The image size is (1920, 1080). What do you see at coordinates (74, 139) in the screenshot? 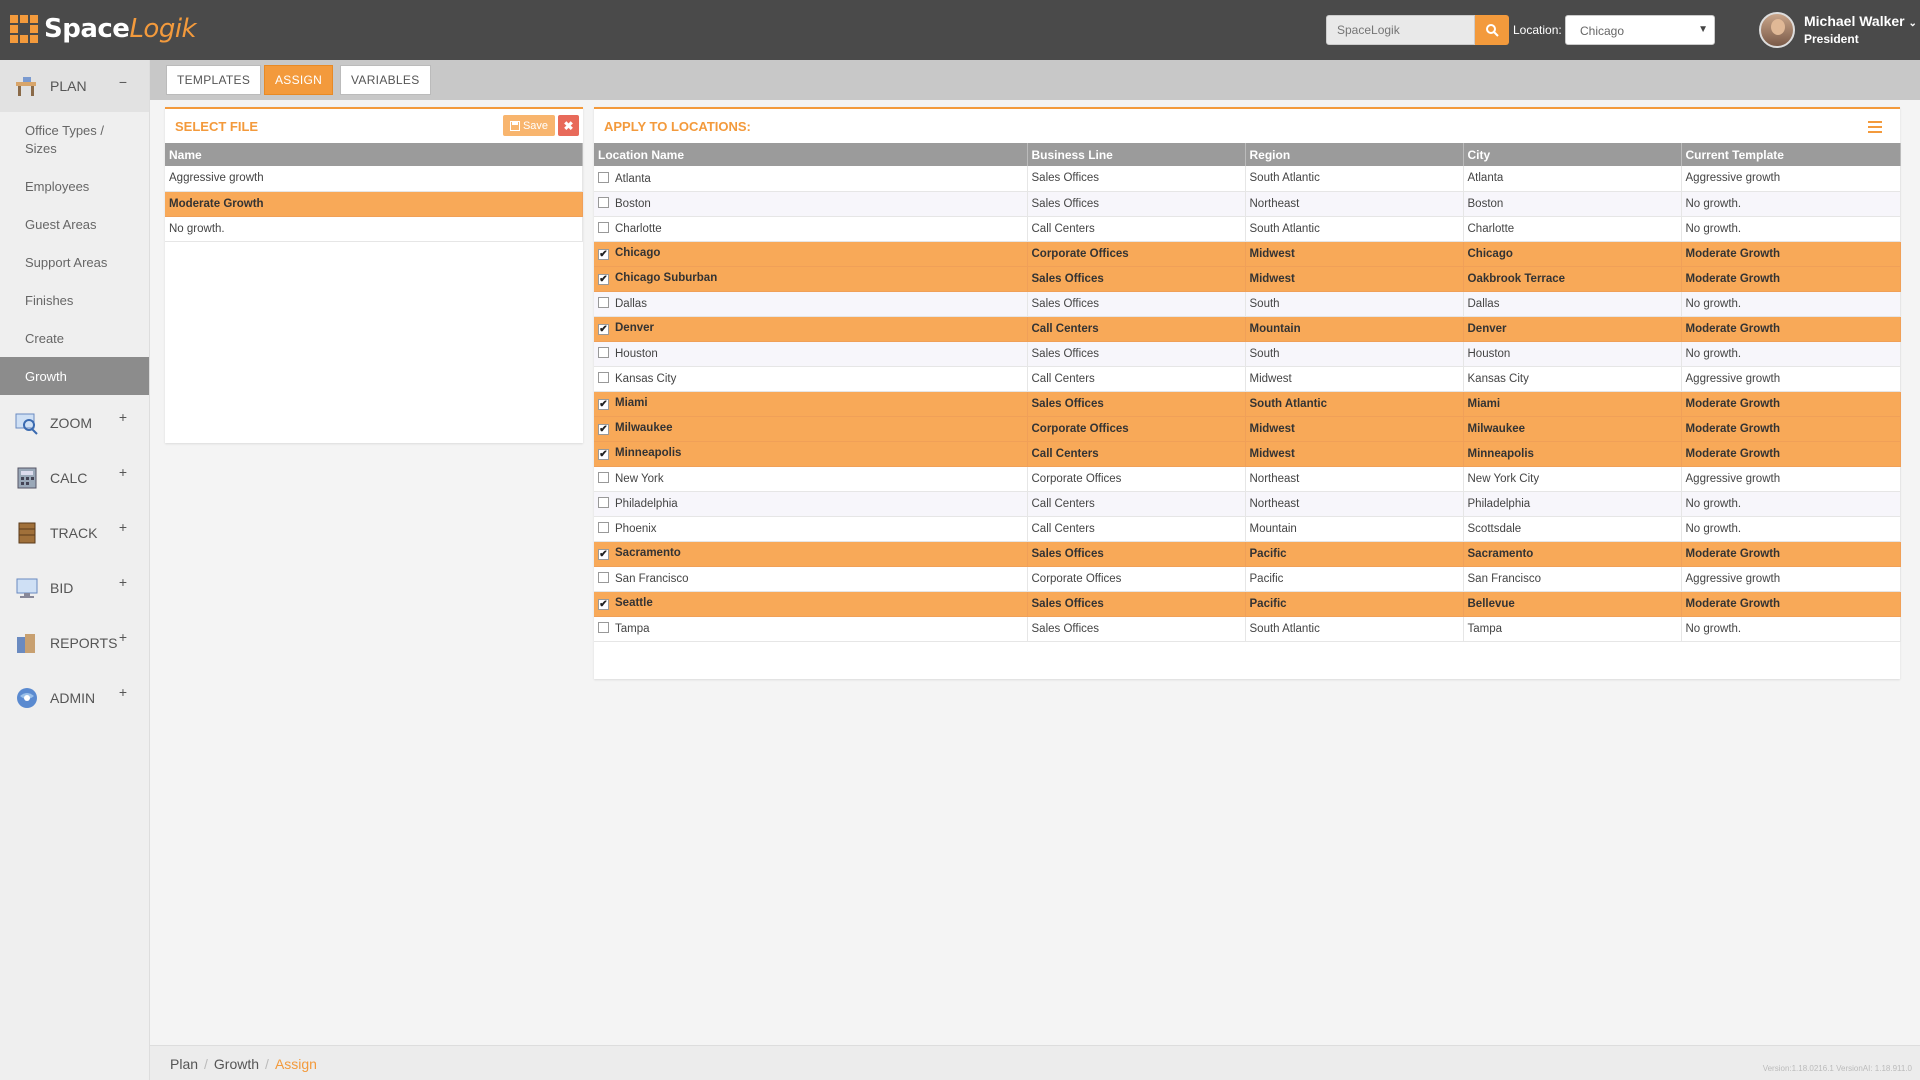
I see `sidebar-item-office-types: Office Types / Sizes` at bounding box center [74, 139].